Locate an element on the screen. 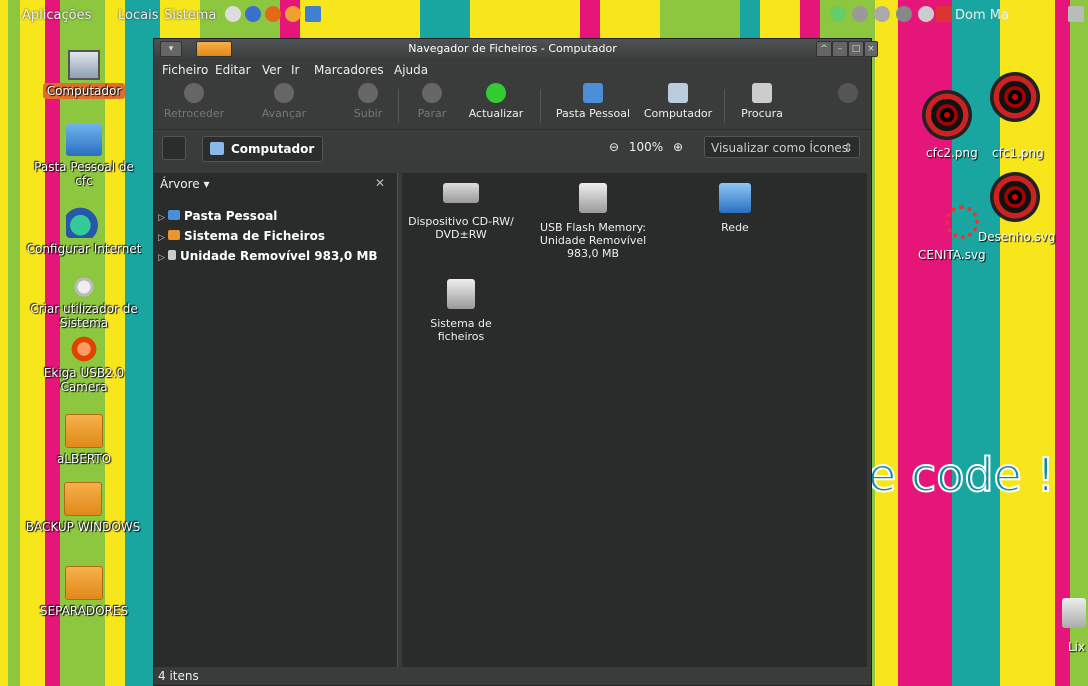 This screenshot has width=1088, height=686. sidebar-type-select: Árvore ▾ is located at coordinates (184, 184).